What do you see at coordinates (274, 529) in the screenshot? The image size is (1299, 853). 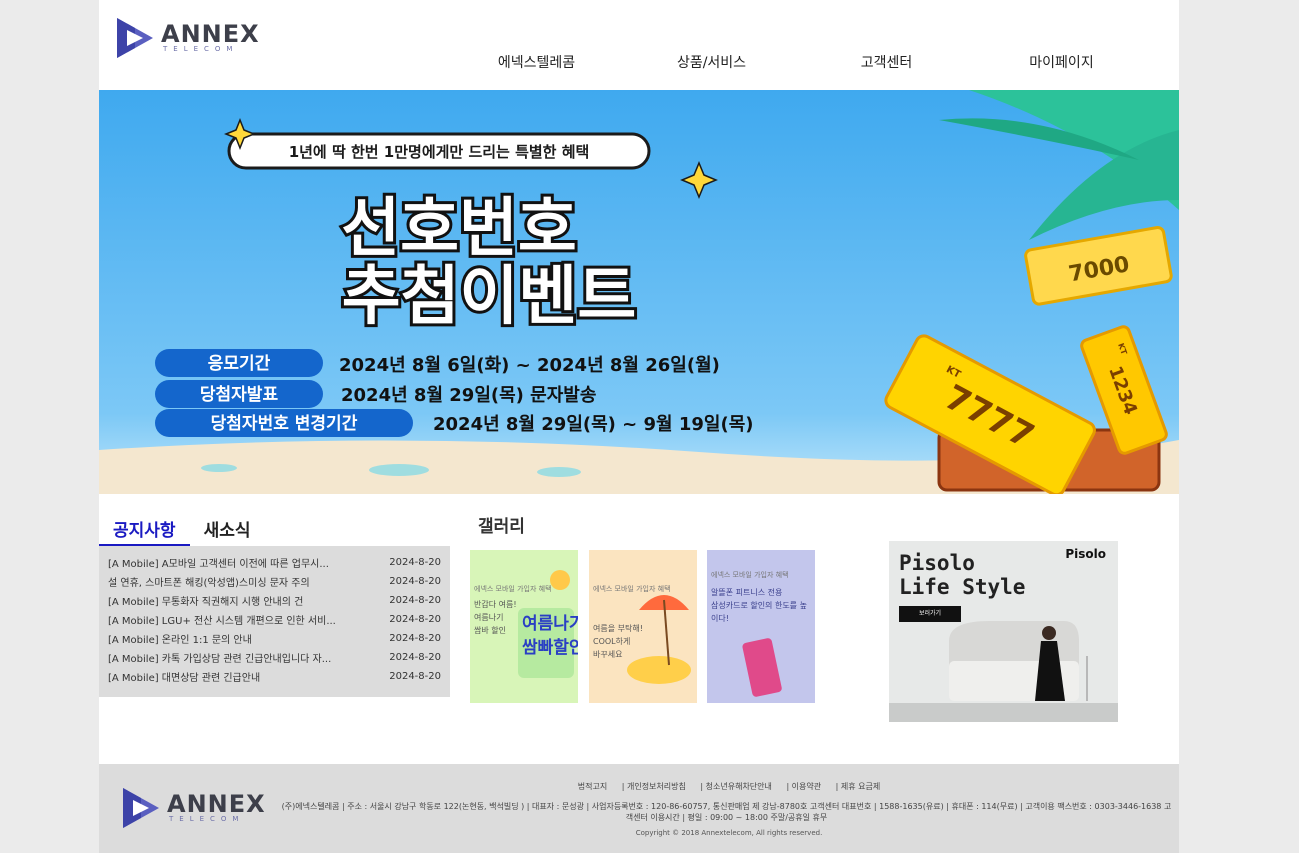 I see `notice-tabs: 공지사항 새소식` at bounding box center [274, 529].